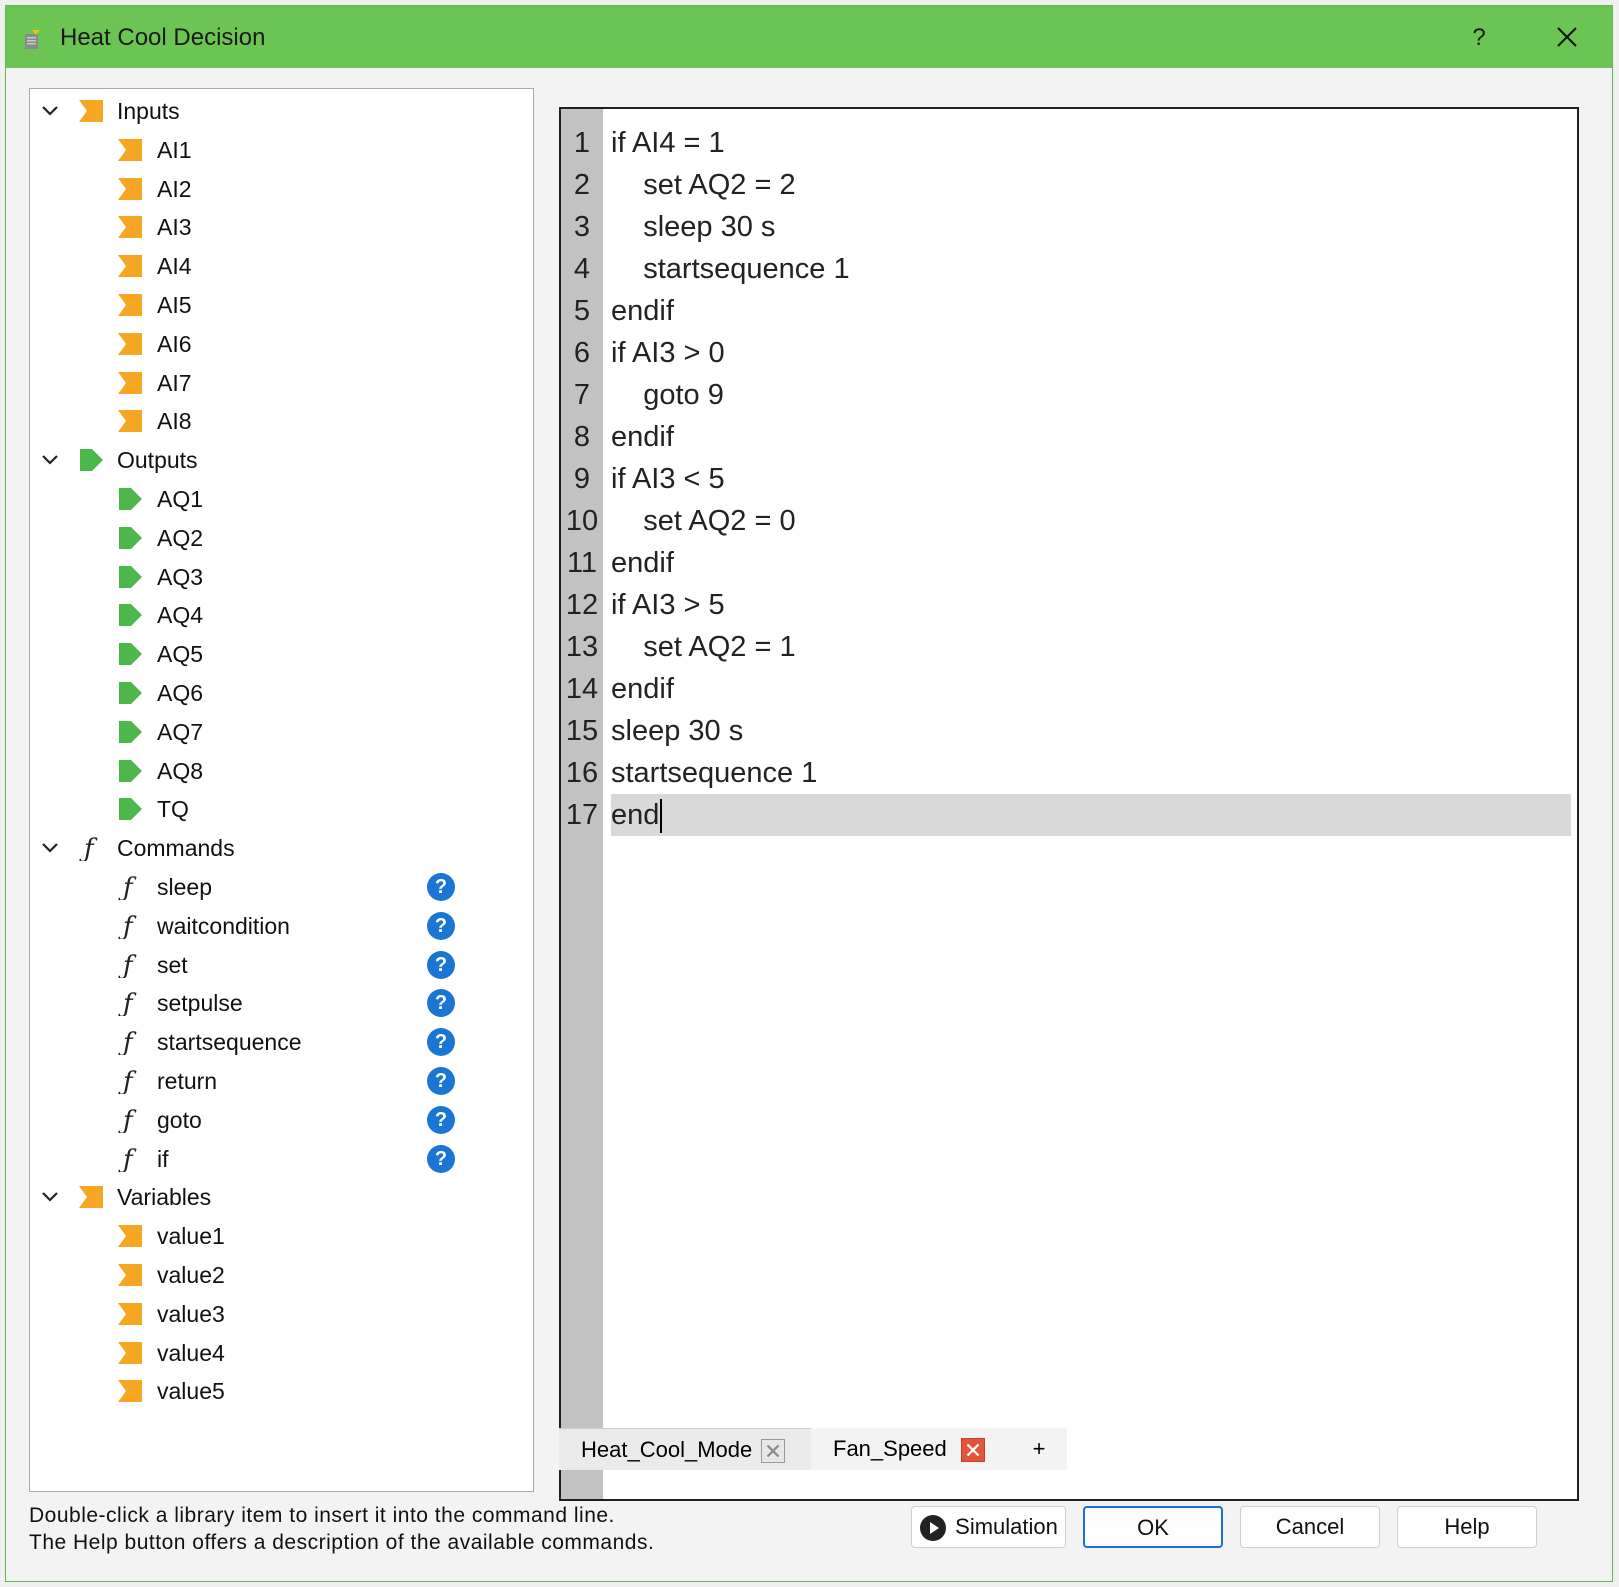 The width and height of the screenshot is (1619, 1587). I want to click on tree-item-ai8: AI8, so click(270, 421).